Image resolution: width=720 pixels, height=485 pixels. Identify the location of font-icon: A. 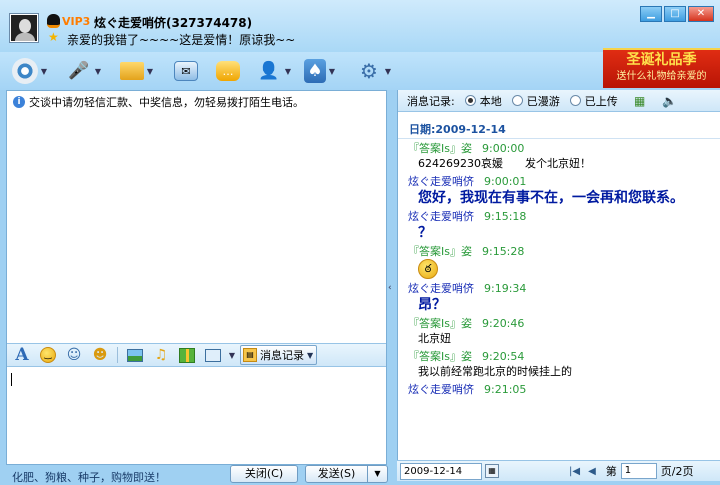
(22, 355).